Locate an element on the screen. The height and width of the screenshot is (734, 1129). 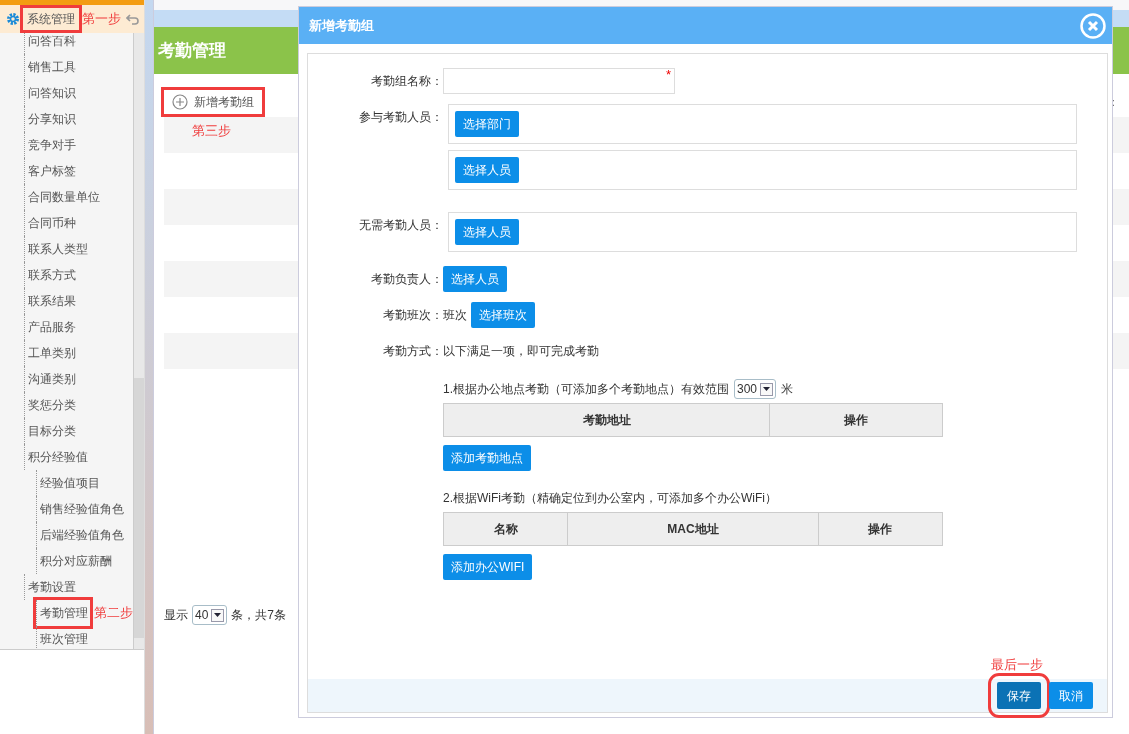
column-header: MAC地址 is located at coordinates (693, 529).